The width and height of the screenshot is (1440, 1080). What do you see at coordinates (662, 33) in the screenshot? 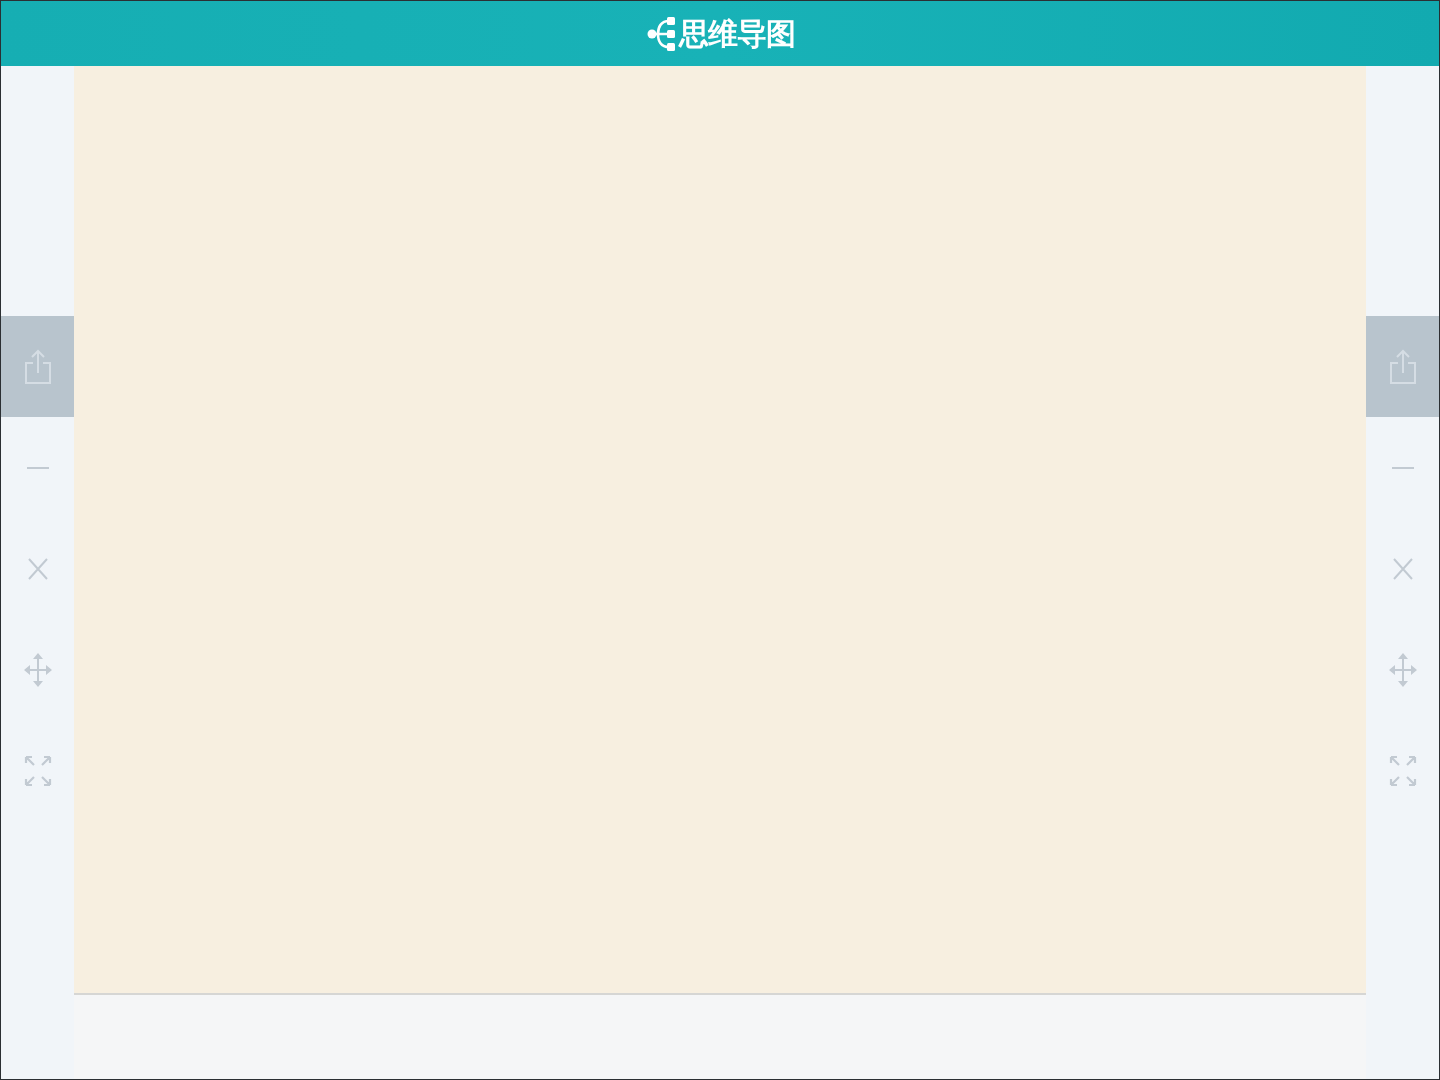
I see `mind-map-logo-icon` at bounding box center [662, 33].